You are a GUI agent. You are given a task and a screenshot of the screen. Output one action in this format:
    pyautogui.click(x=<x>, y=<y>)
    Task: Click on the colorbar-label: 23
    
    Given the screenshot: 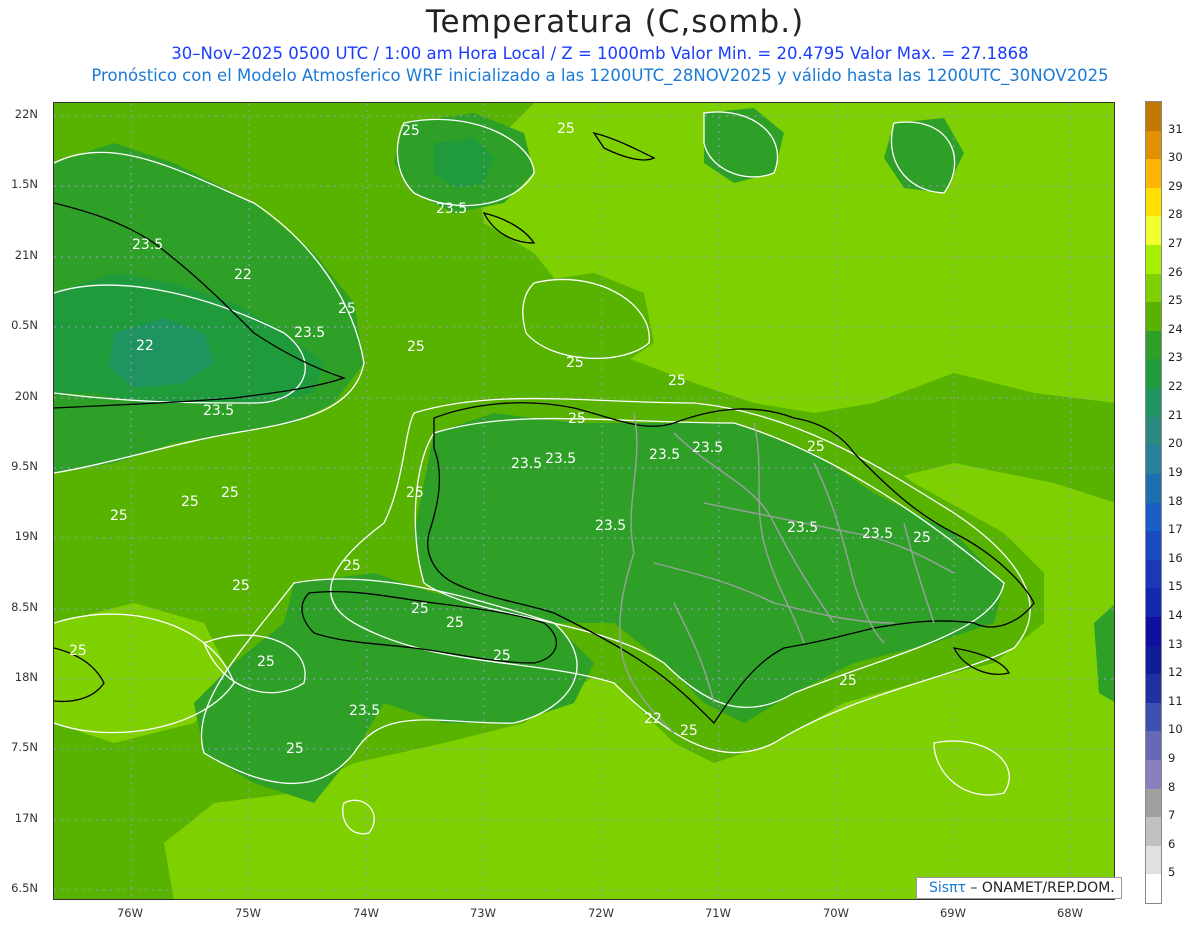 What is the action you would take?
    pyautogui.click(x=1175, y=357)
    